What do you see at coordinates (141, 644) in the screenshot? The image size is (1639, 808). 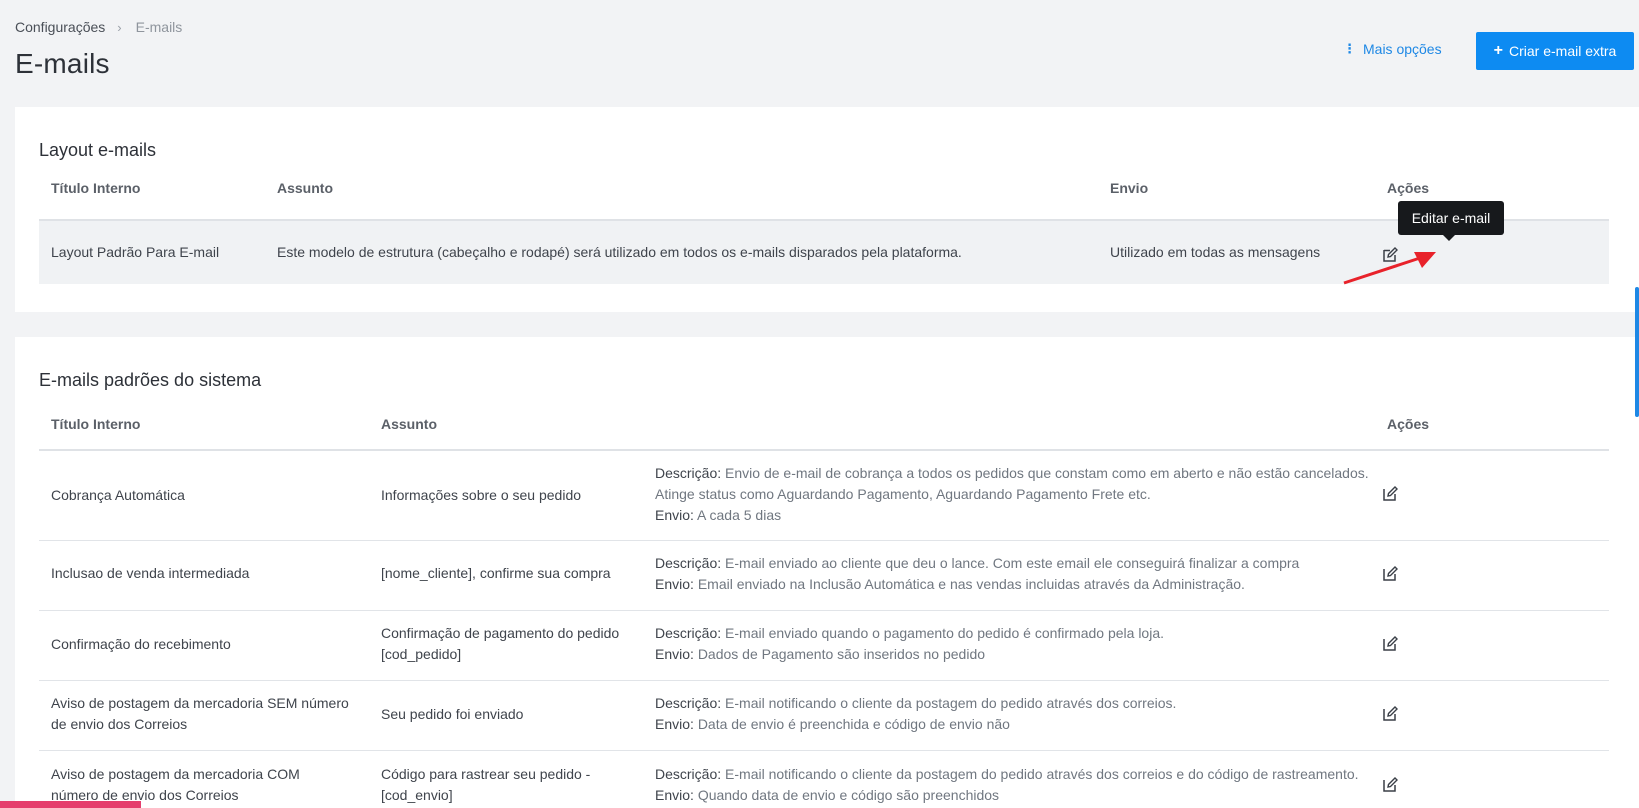 I see `row-title: Confirmação do recebimento` at bounding box center [141, 644].